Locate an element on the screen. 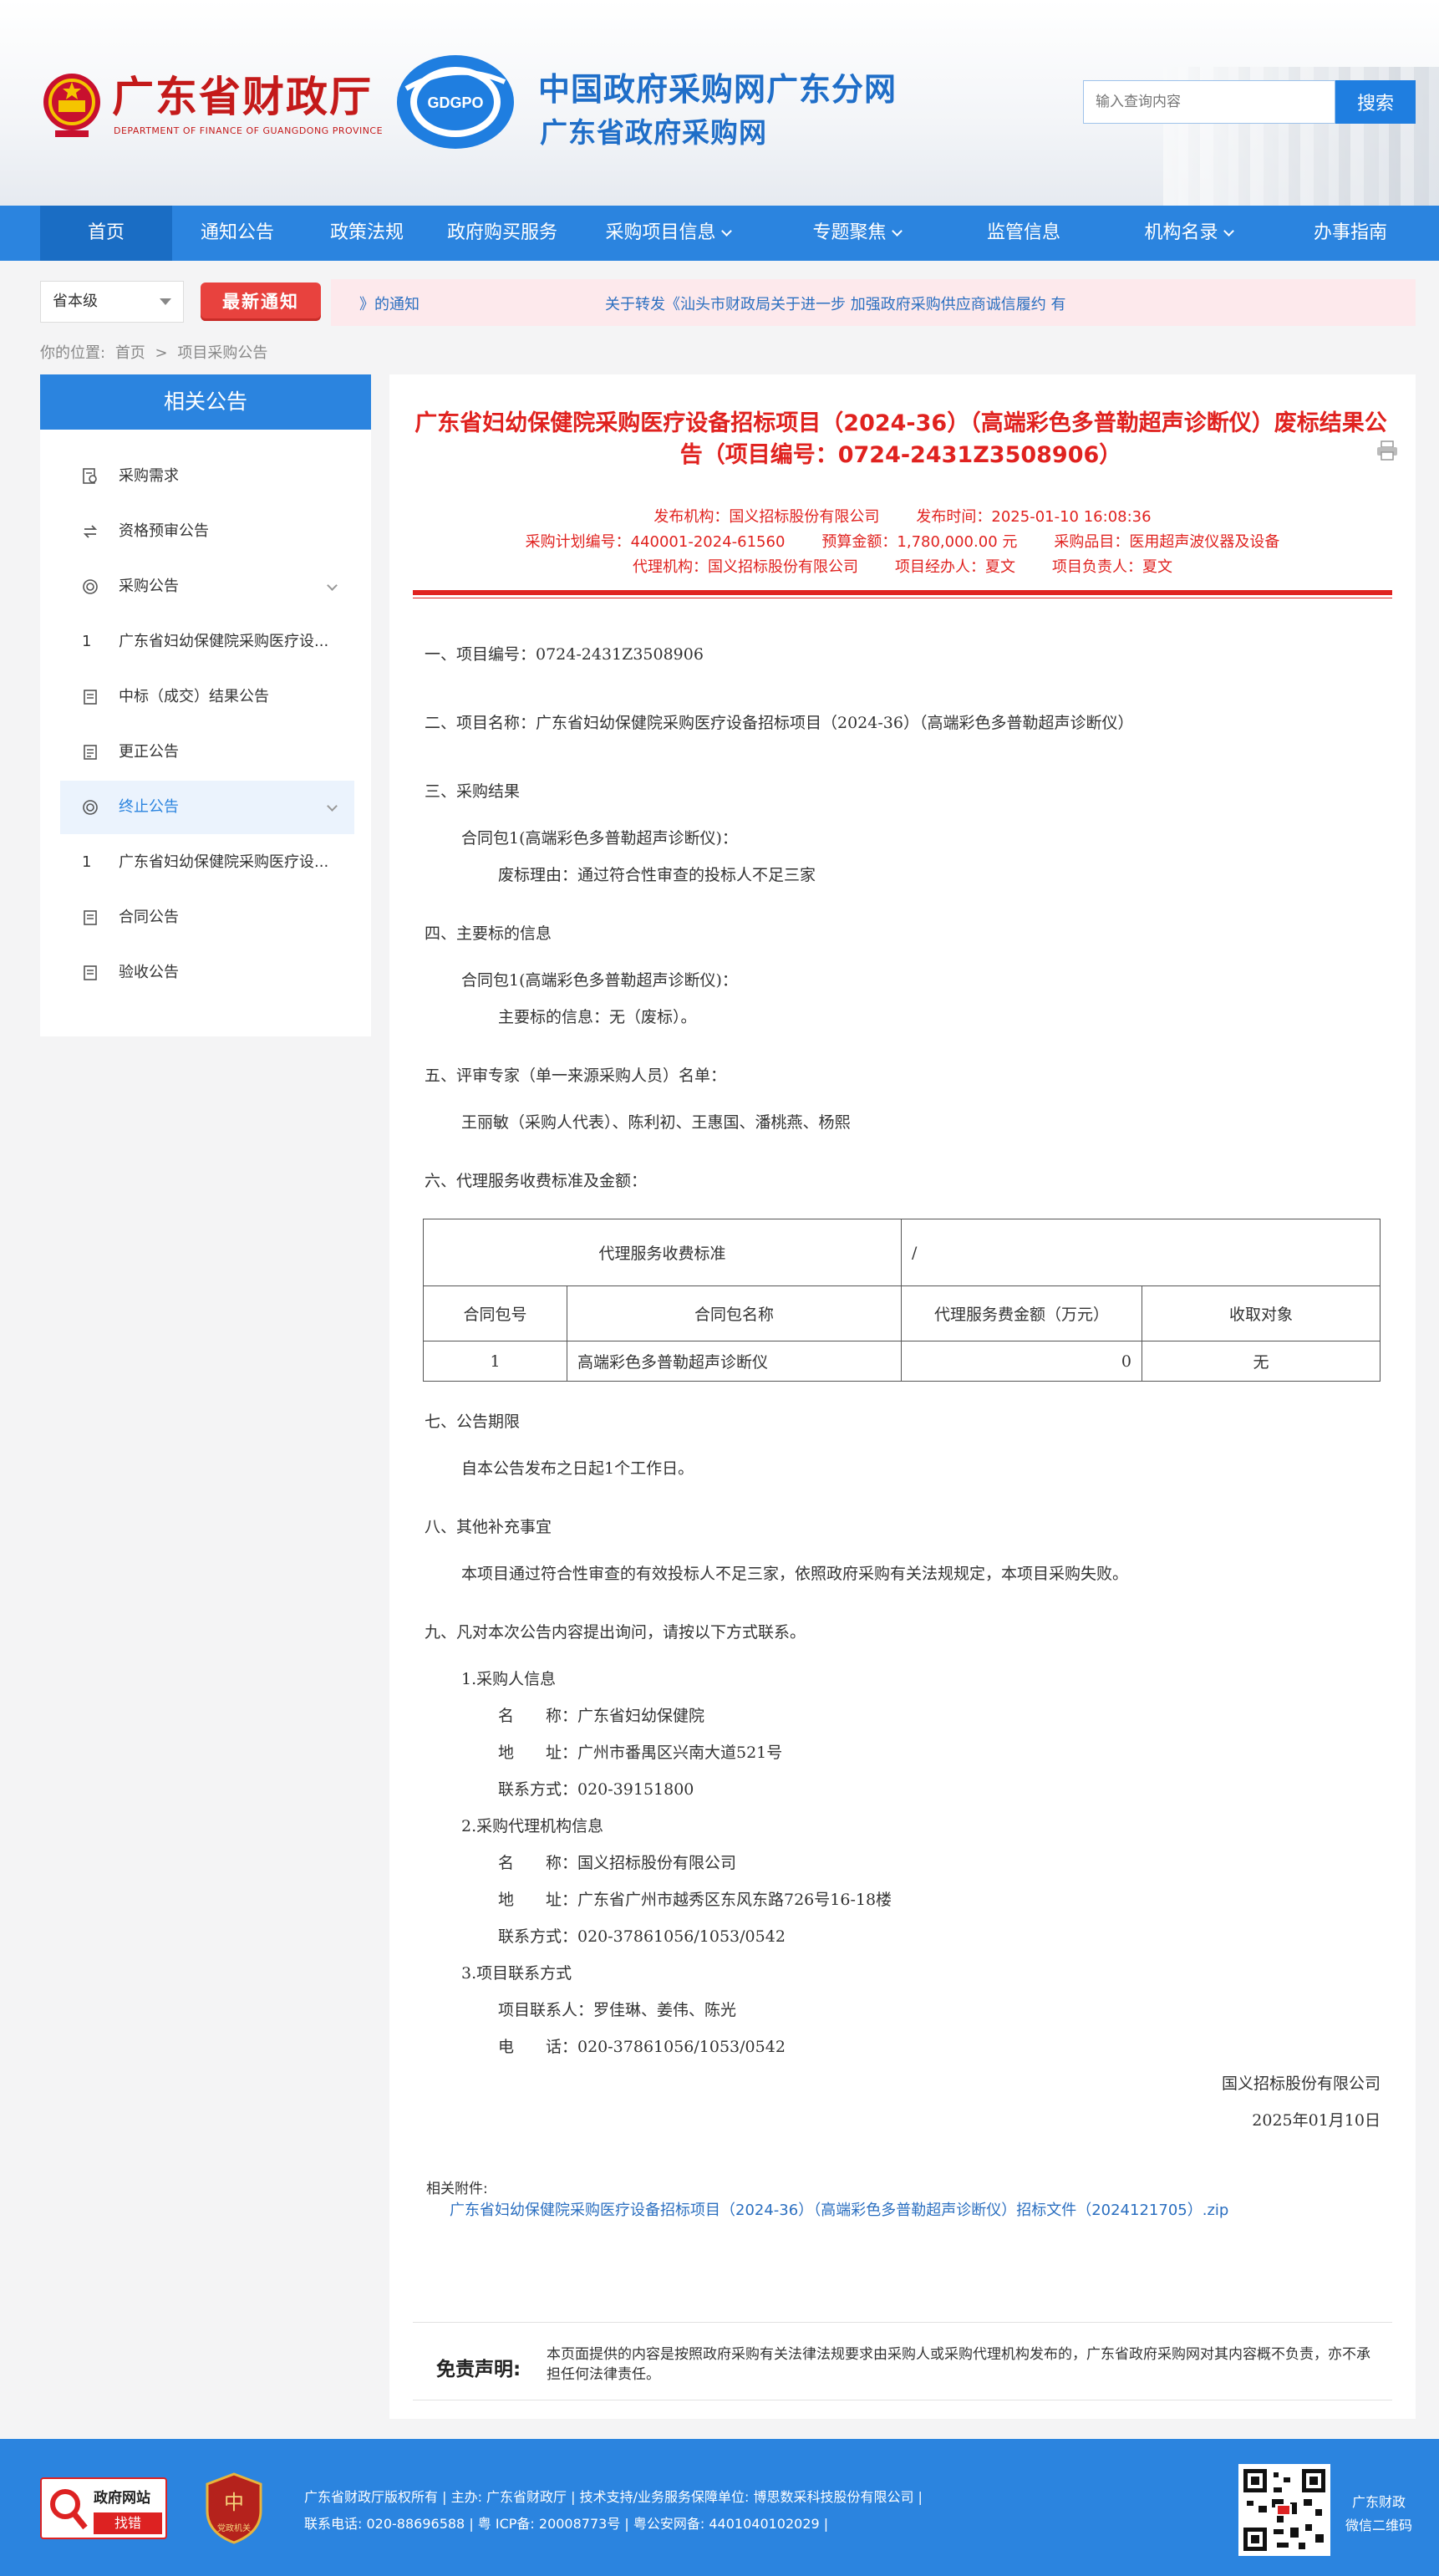 This screenshot has height=2576, width=1439. sidebar-item-acceptance: 验收公告 is located at coordinates (207, 973).